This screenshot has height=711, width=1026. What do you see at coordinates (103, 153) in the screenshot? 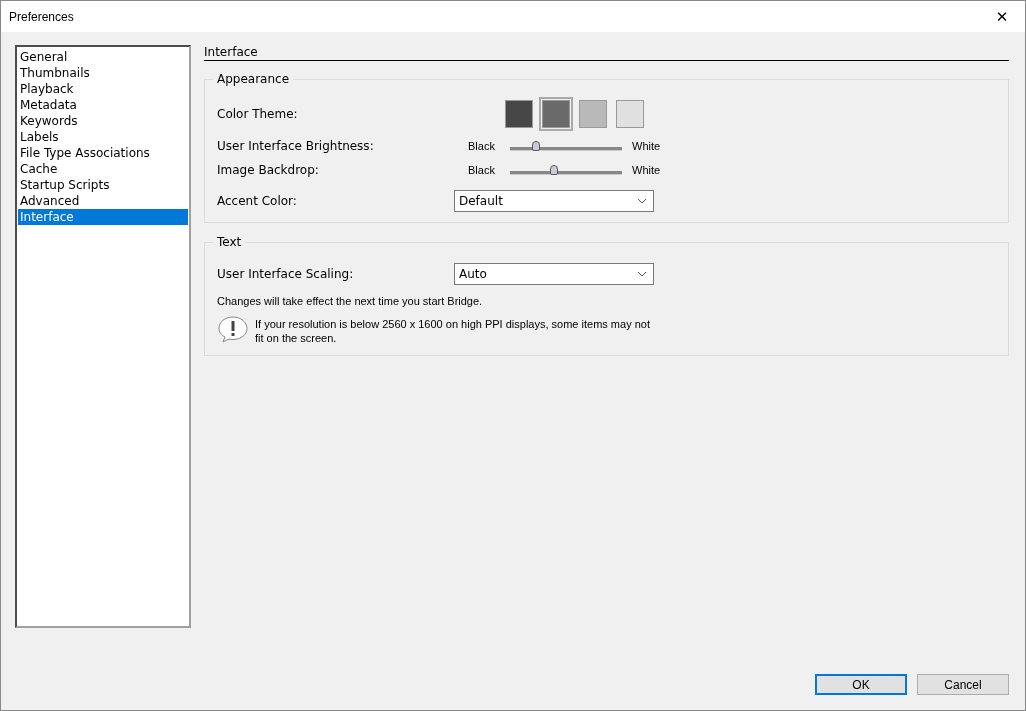
I see `sidebar-item: File Type Associations` at bounding box center [103, 153].